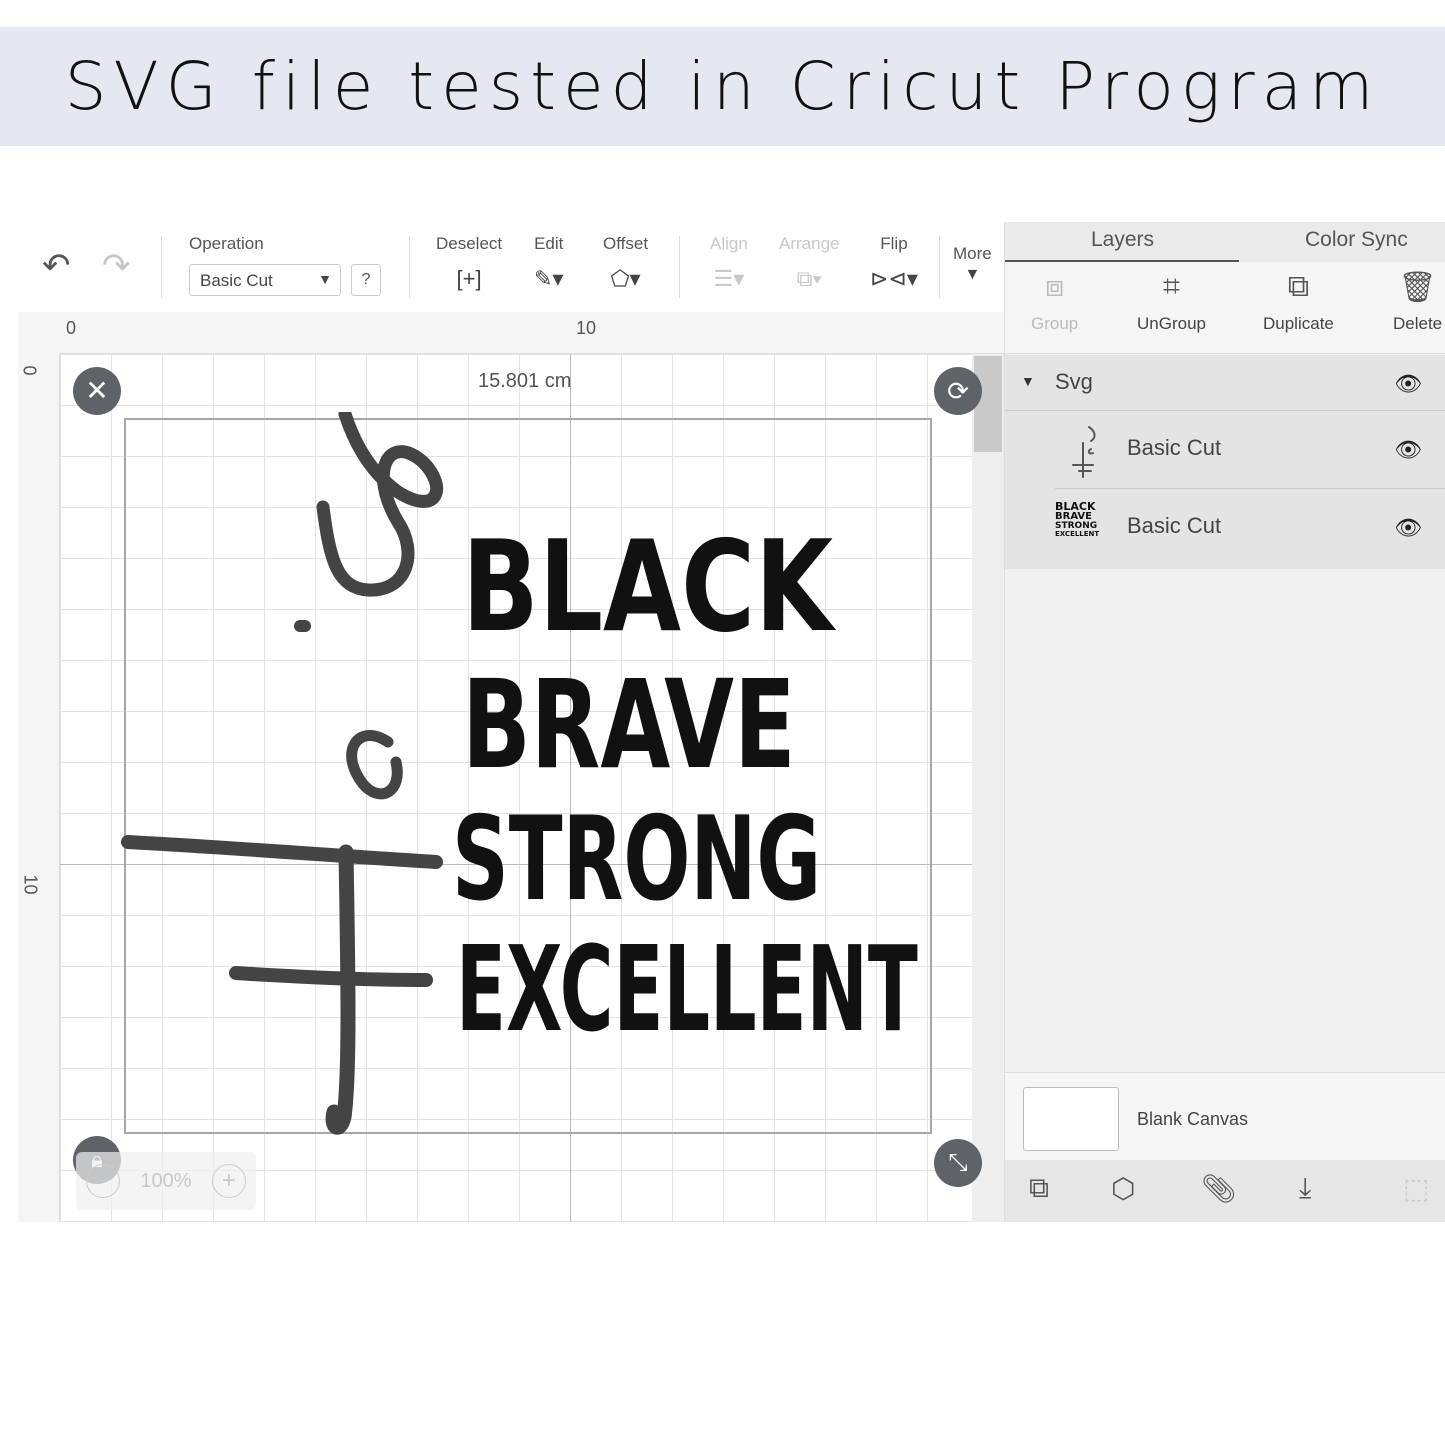 The width and height of the screenshot is (1445, 1445). What do you see at coordinates (958, 1163) in the screenshot?
I see `resize-icon: ⤡` at bounding box center [958, 1163].